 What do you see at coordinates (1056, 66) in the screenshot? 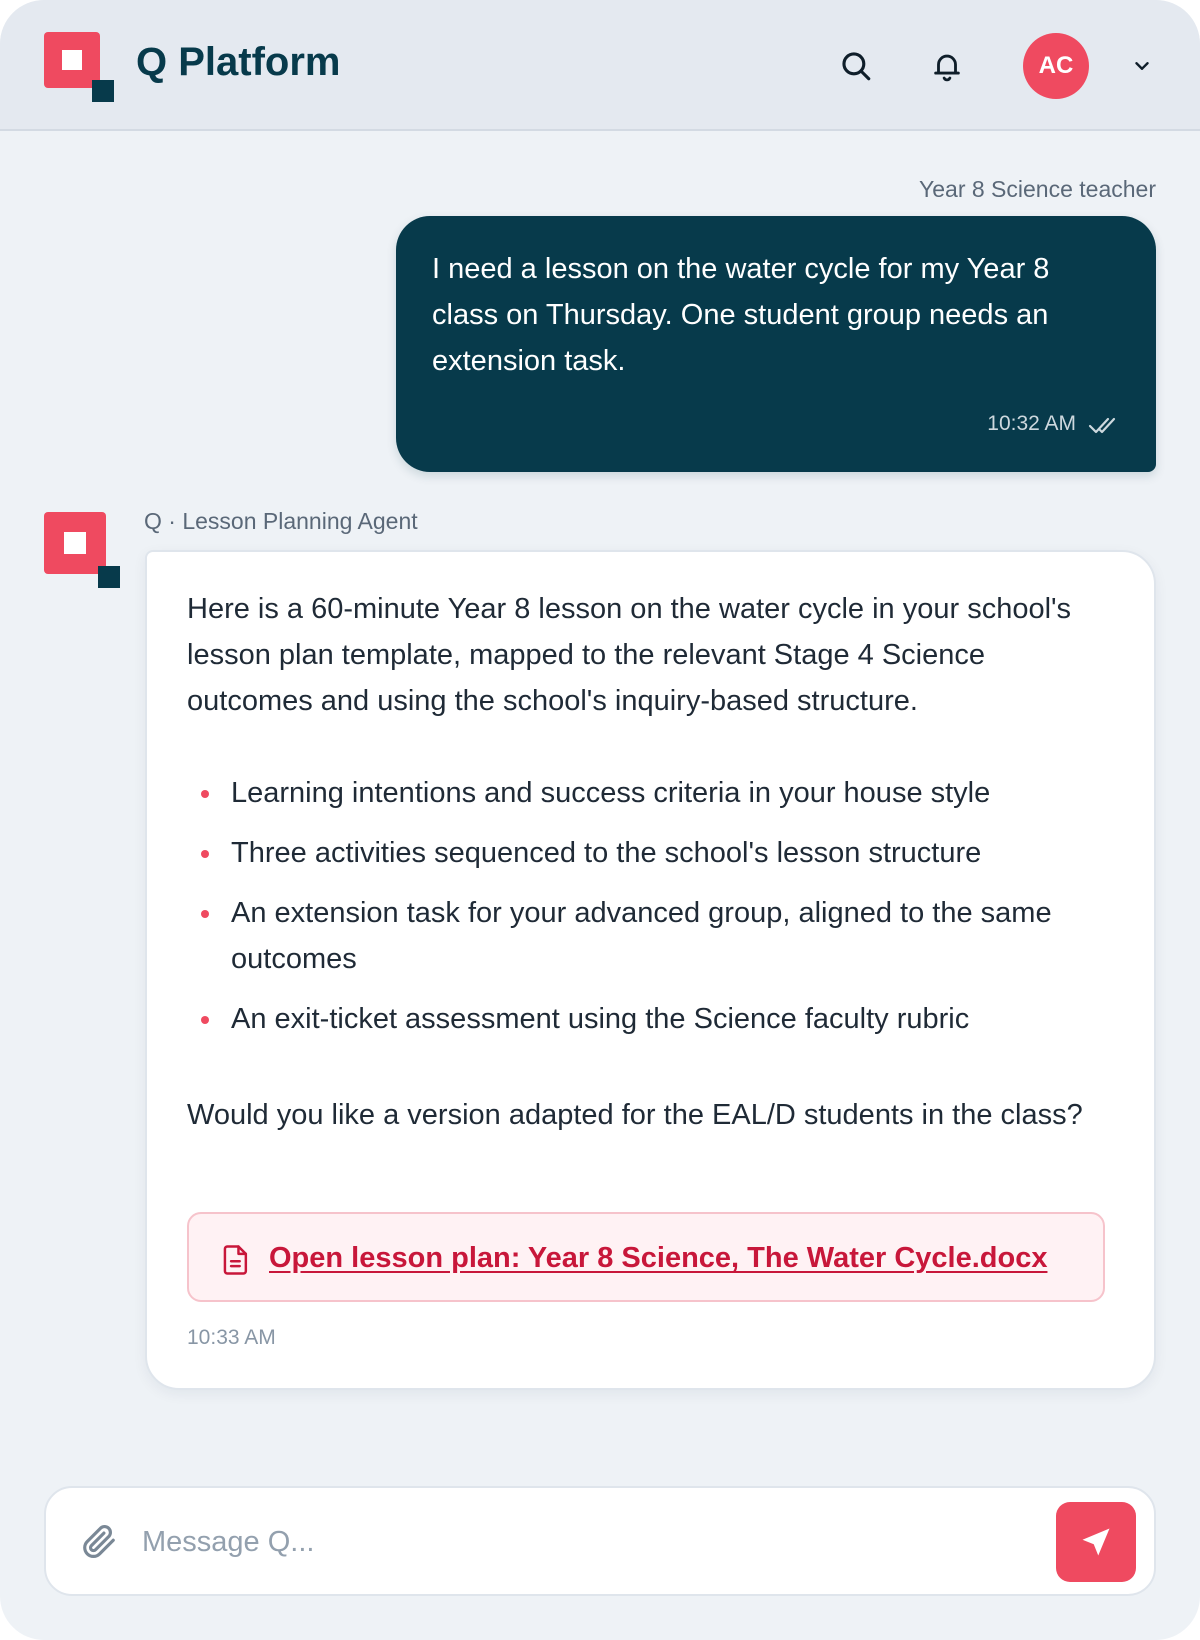
I see `user-avatar: AC` at bounding box center [1056, 66].